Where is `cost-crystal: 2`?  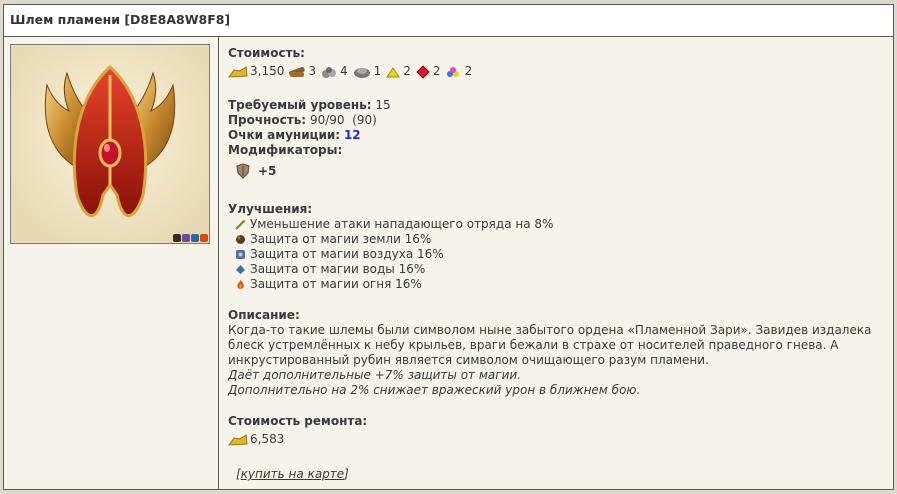 cost-crystal: 2 is located at coordinates (428, 71).